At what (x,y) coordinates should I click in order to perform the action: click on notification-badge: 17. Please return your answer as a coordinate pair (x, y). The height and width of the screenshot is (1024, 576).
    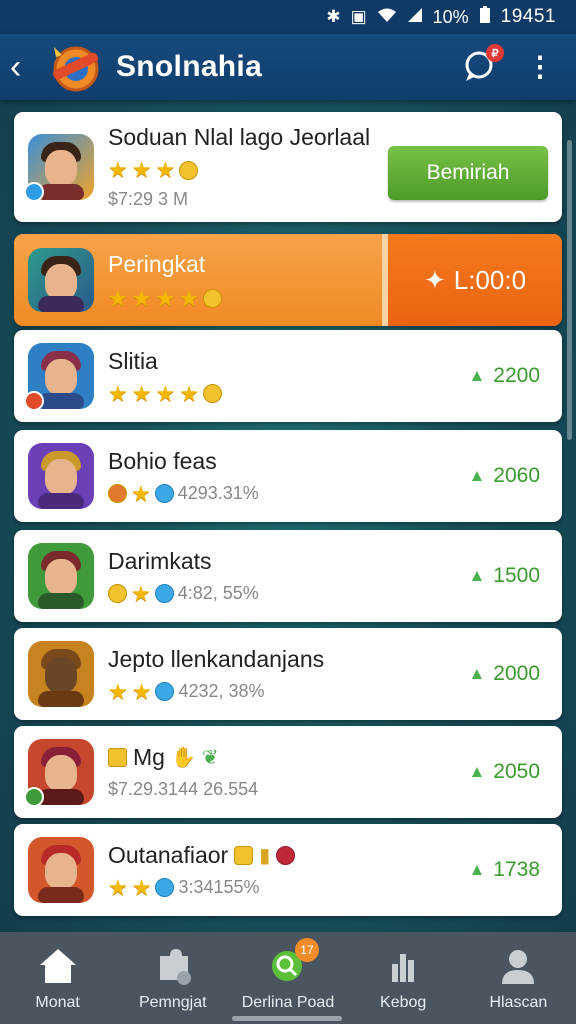
    Looking at the image, I should click on (306, 950).